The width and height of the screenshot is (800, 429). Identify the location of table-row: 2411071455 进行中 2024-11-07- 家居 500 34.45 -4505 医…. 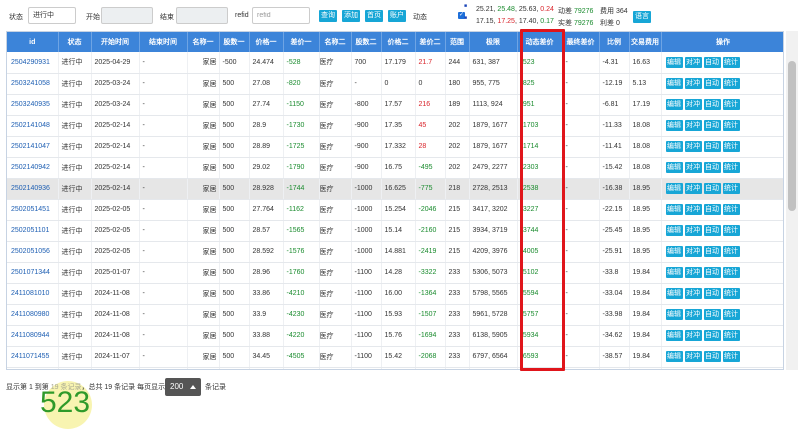
(395, 357).